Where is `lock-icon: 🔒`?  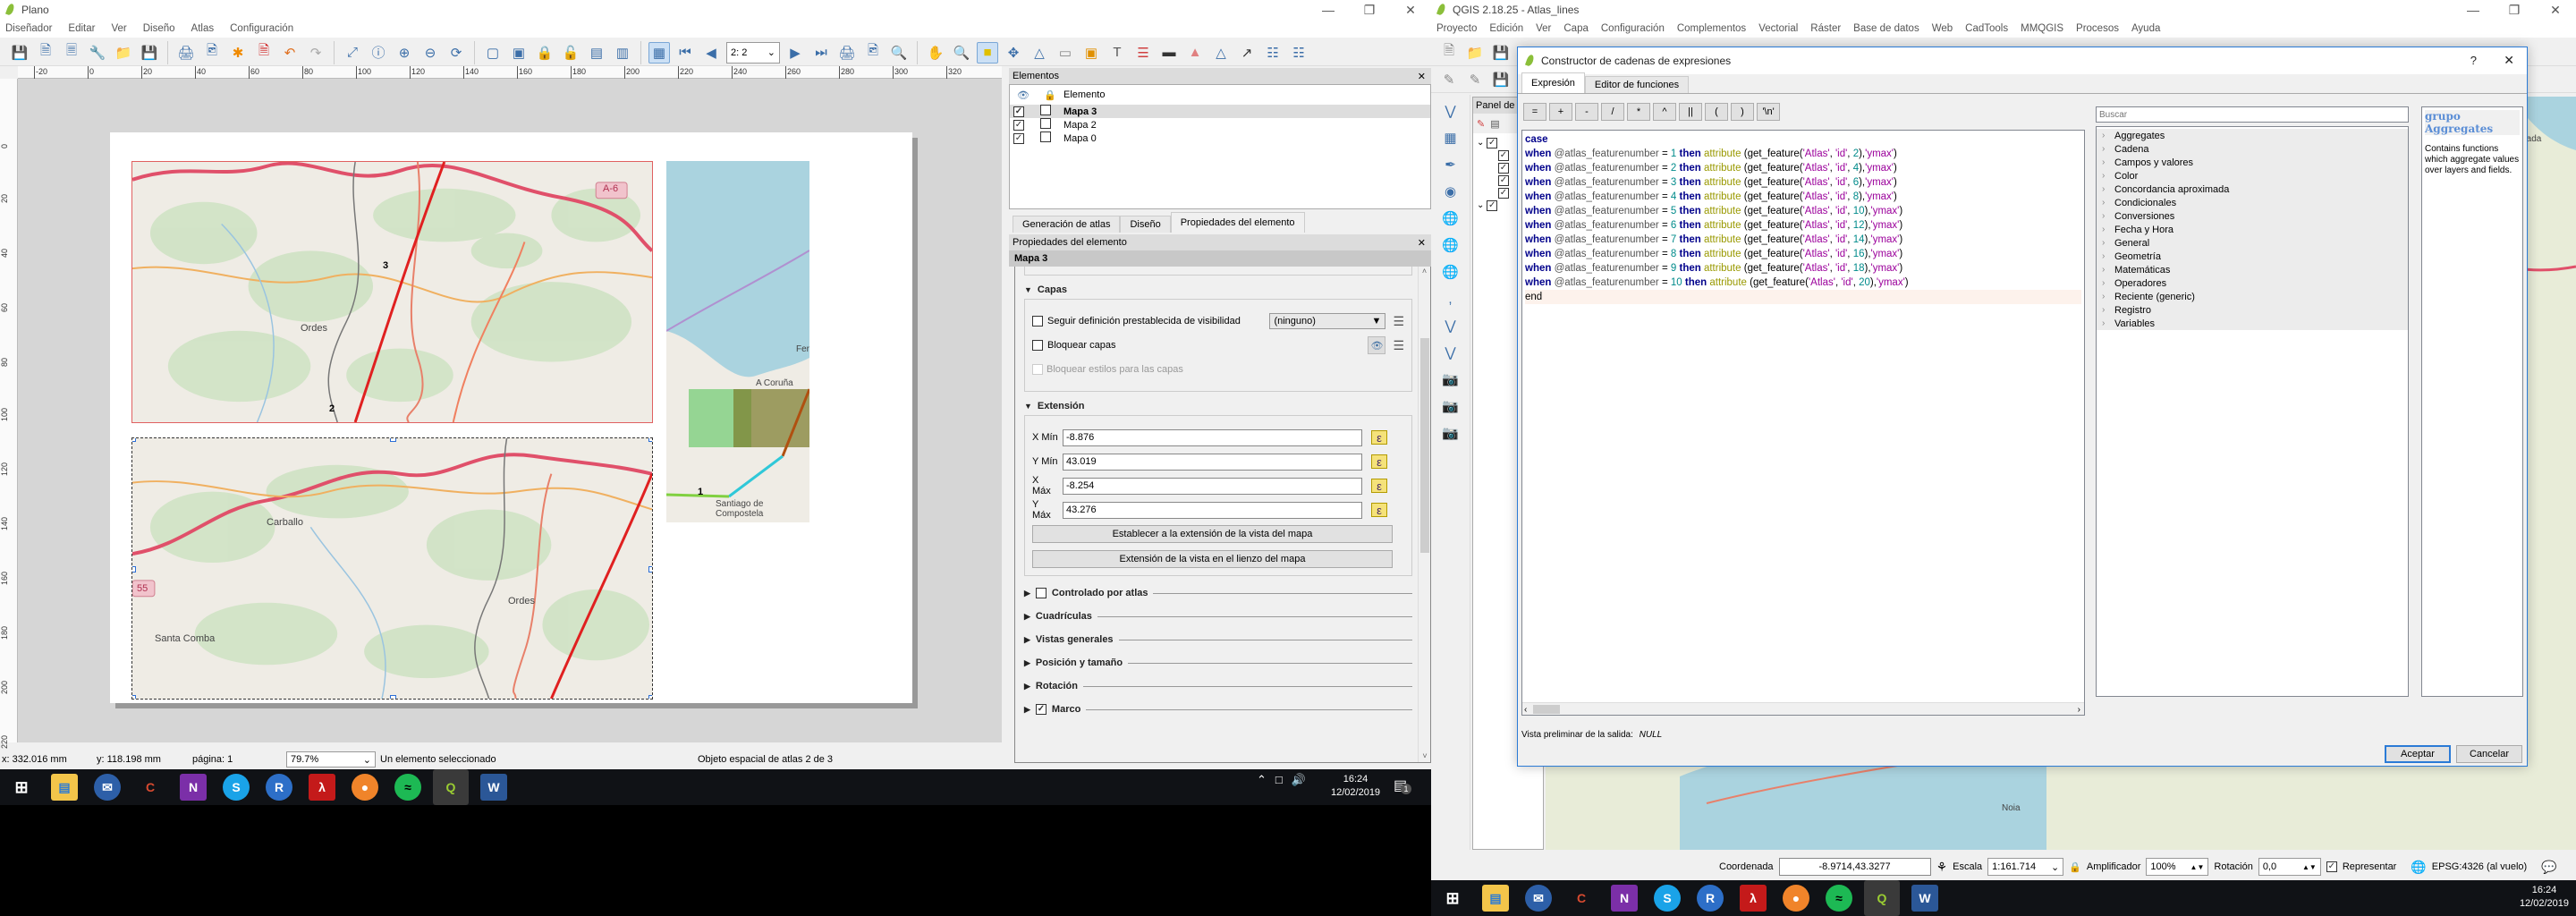 lock-icon: 🔒 is located at coordinates (544, 53).